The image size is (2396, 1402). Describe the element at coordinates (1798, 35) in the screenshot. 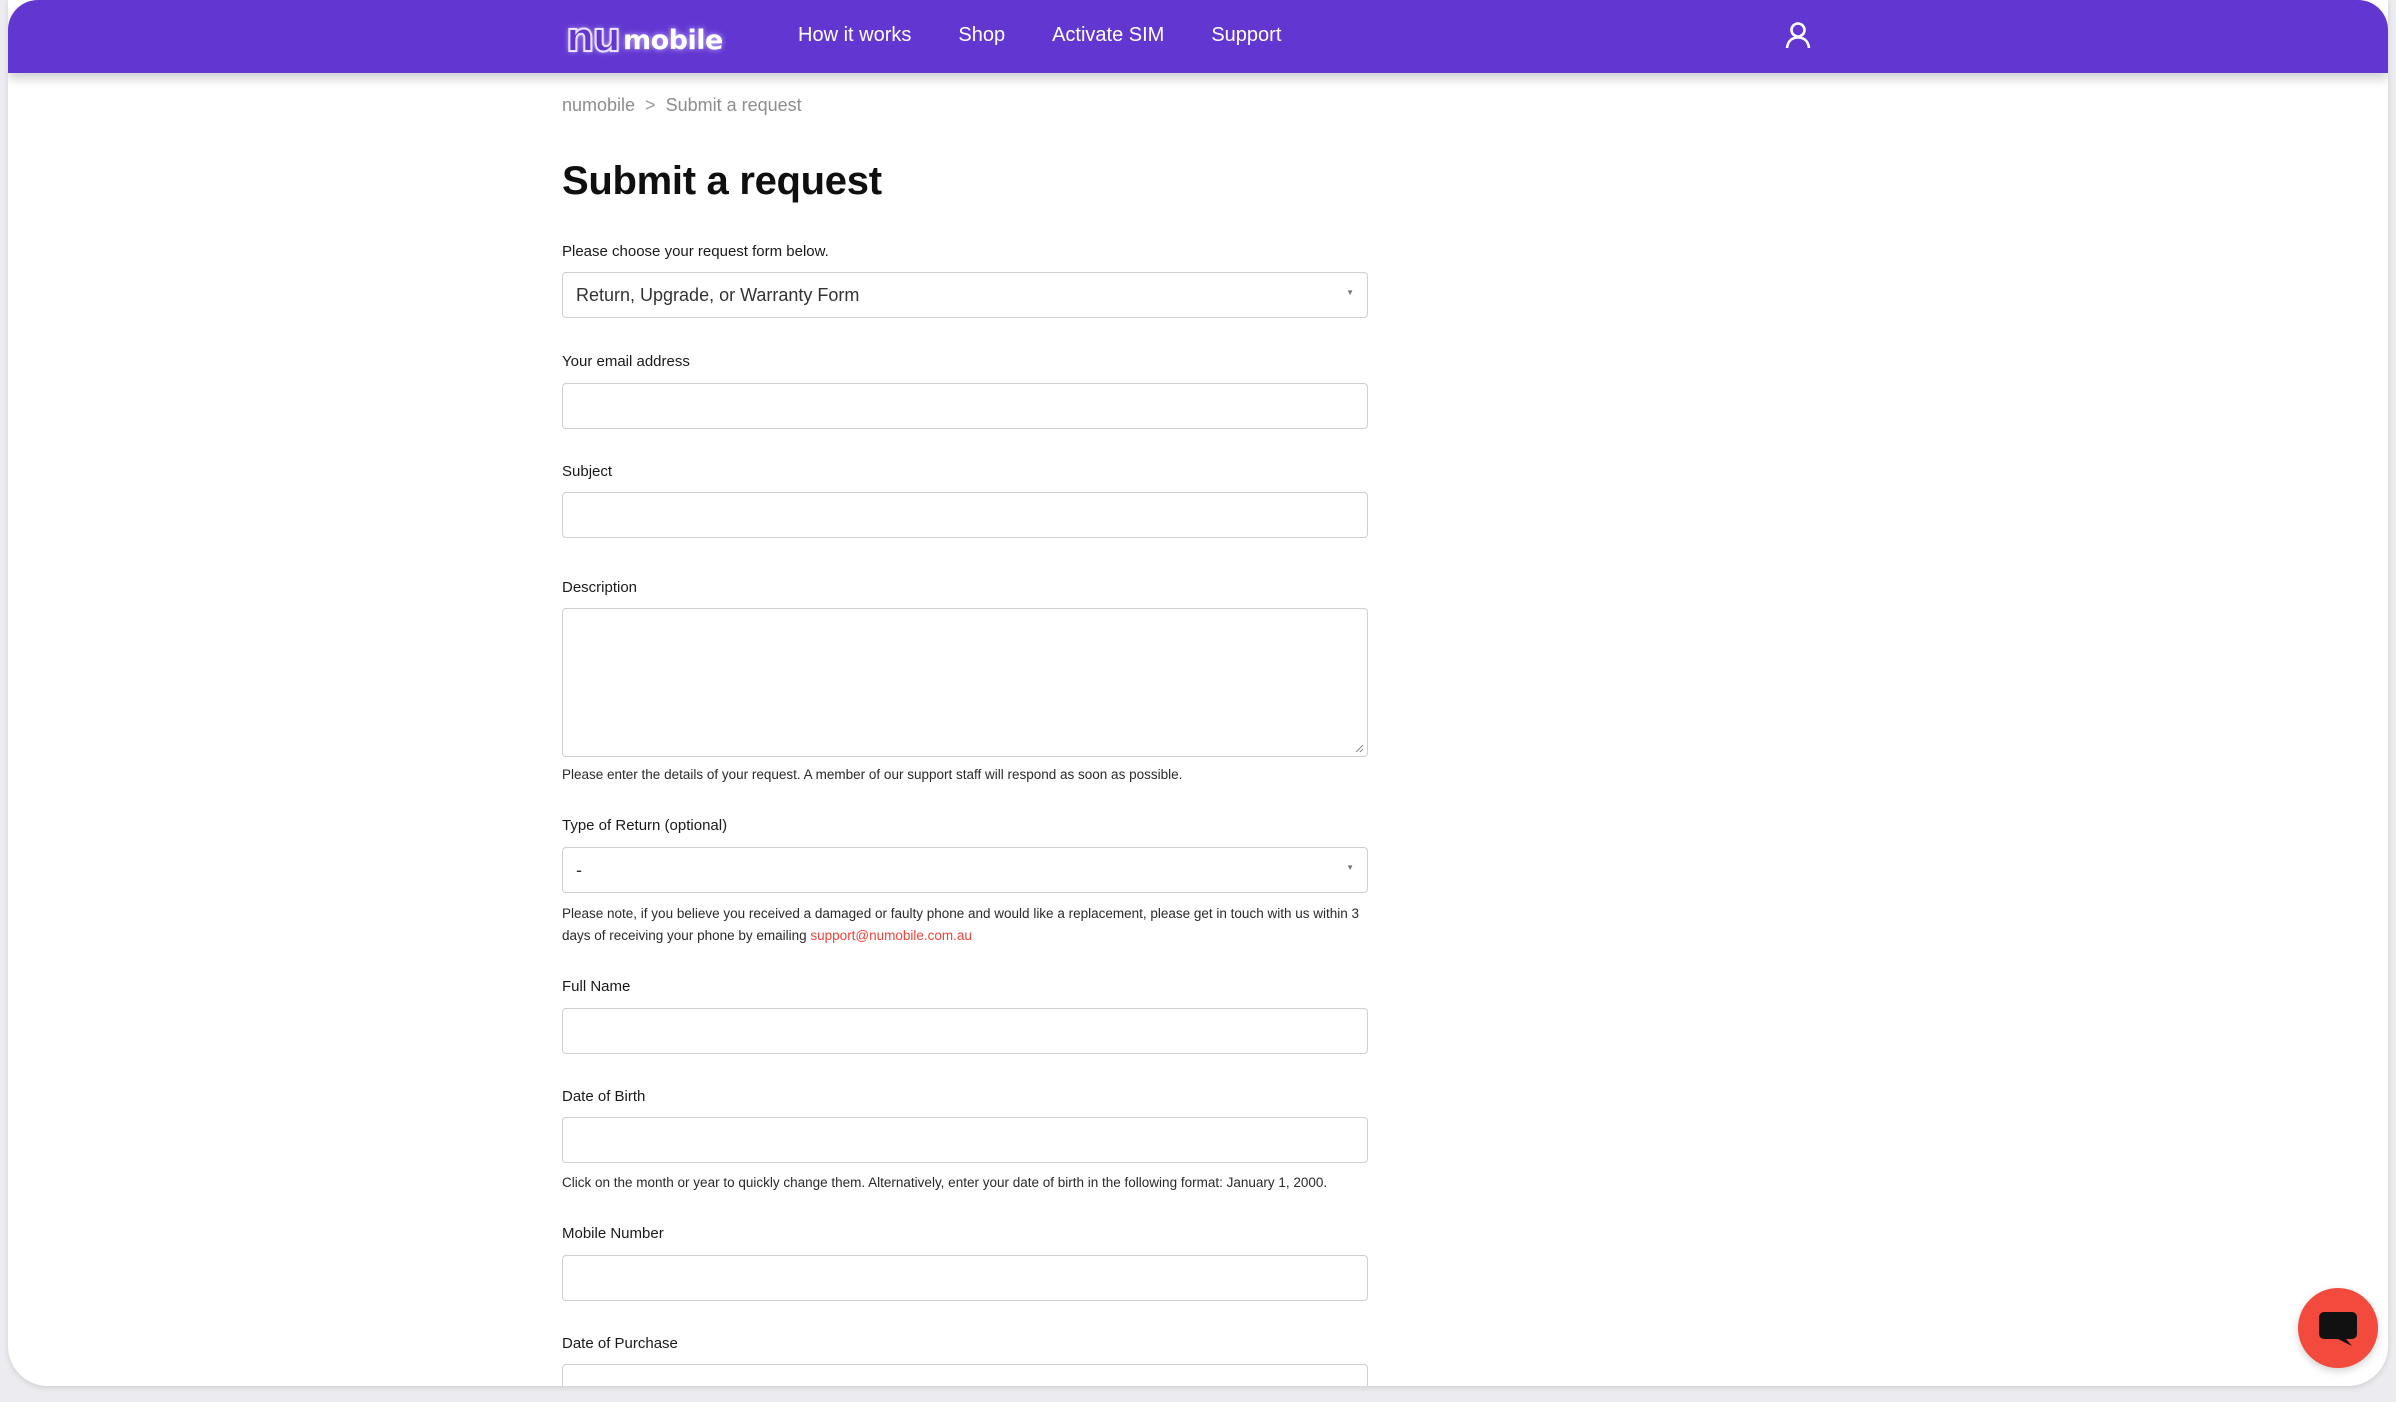

I see `user-icon` at that location.